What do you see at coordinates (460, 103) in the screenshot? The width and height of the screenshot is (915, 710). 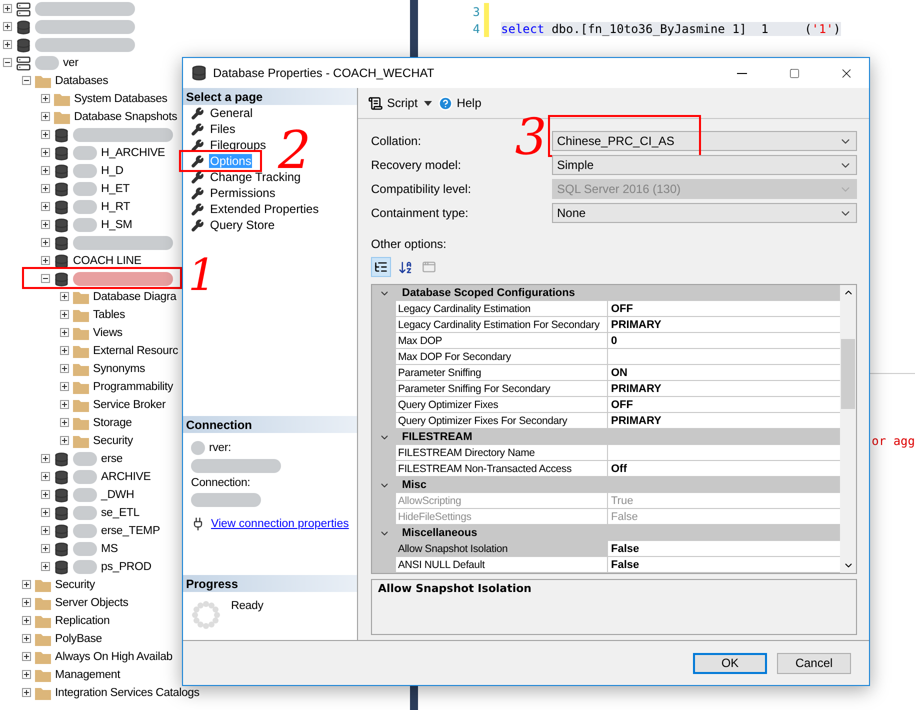 I see `help-button: Help` at bounding box center [460, 103].